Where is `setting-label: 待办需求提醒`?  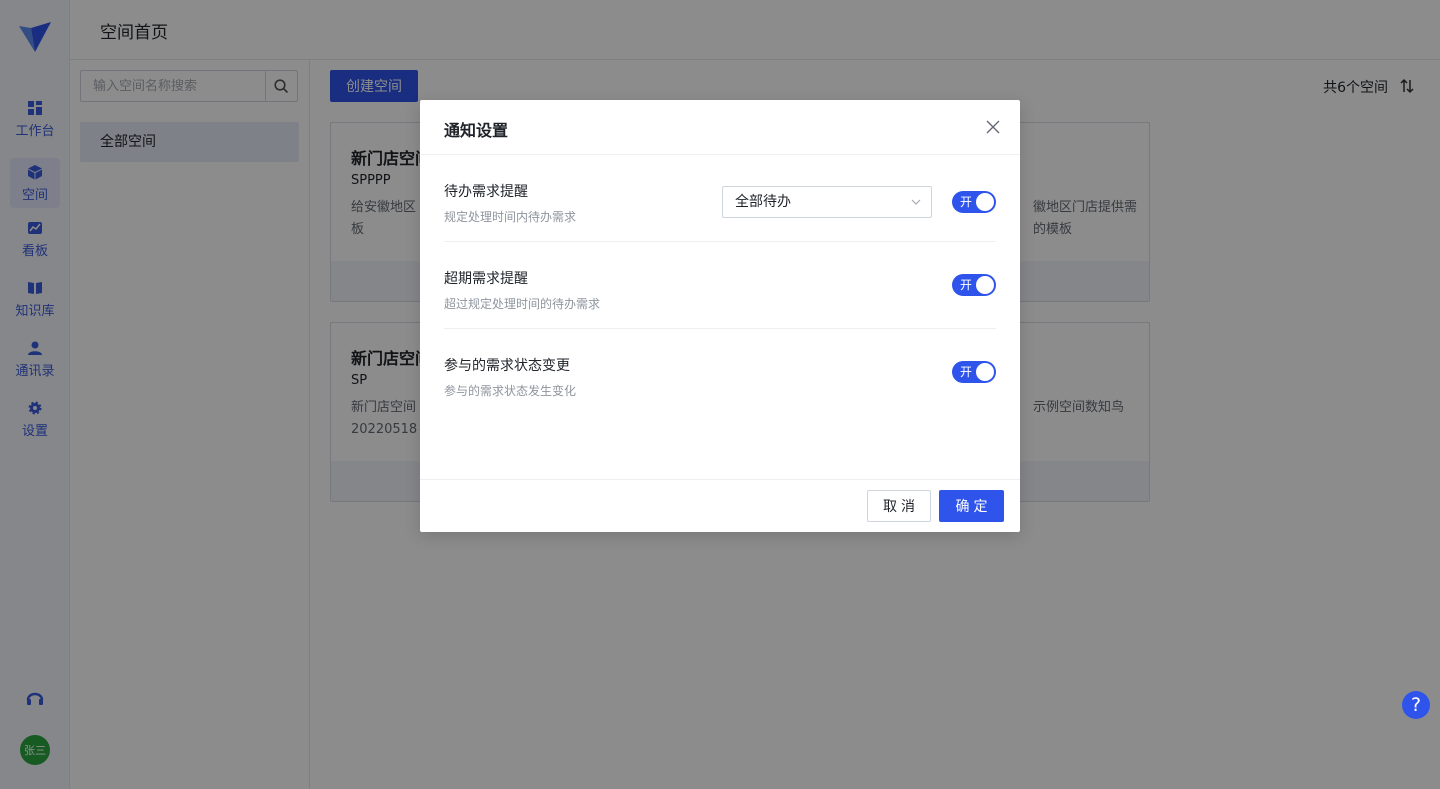
setting-label: 待办需求提醒 is located at coordinates (486, 192).